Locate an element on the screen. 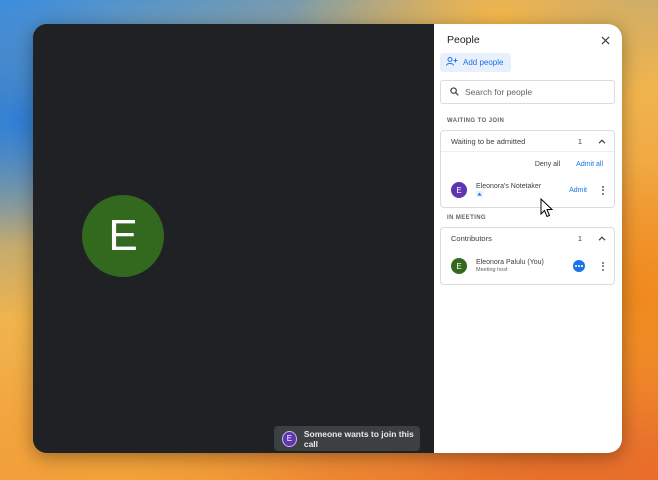 Image resolution: width=658 pixels, height=480 pixels. close-icon is located at coordinates (605, 40).